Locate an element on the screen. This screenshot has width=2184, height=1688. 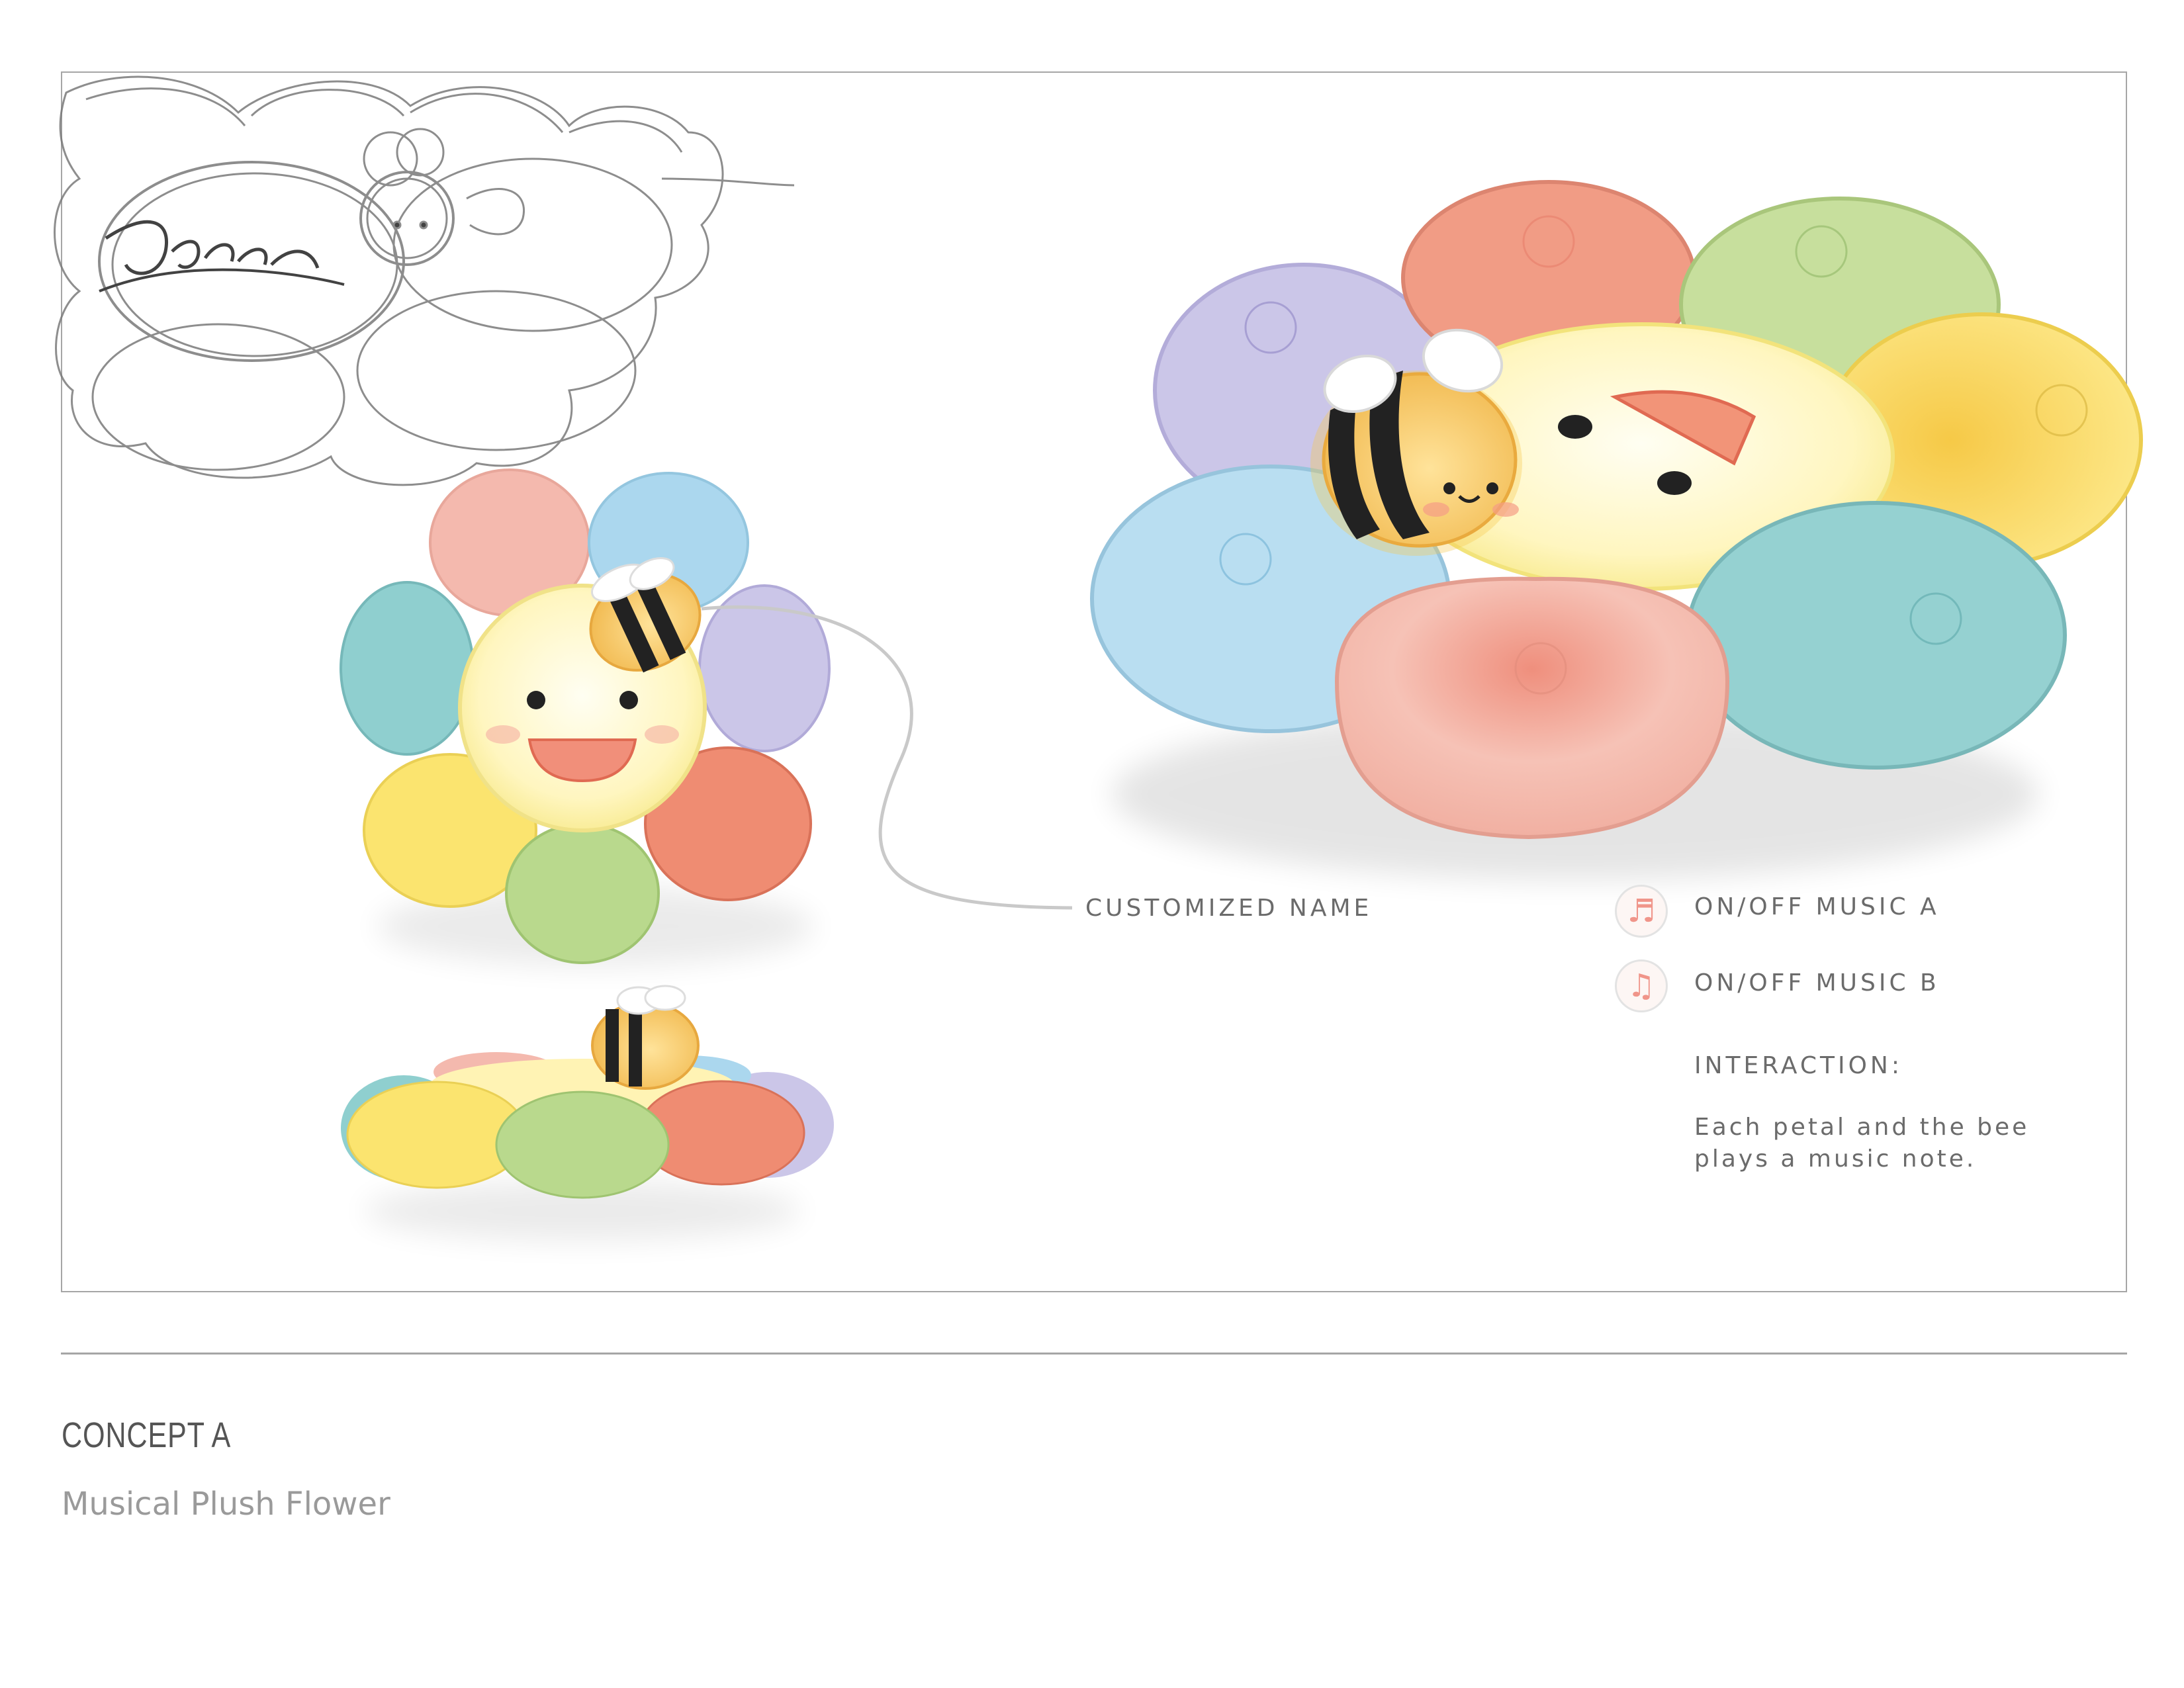
petal-teal-large is located at coordinates (1877, 635).